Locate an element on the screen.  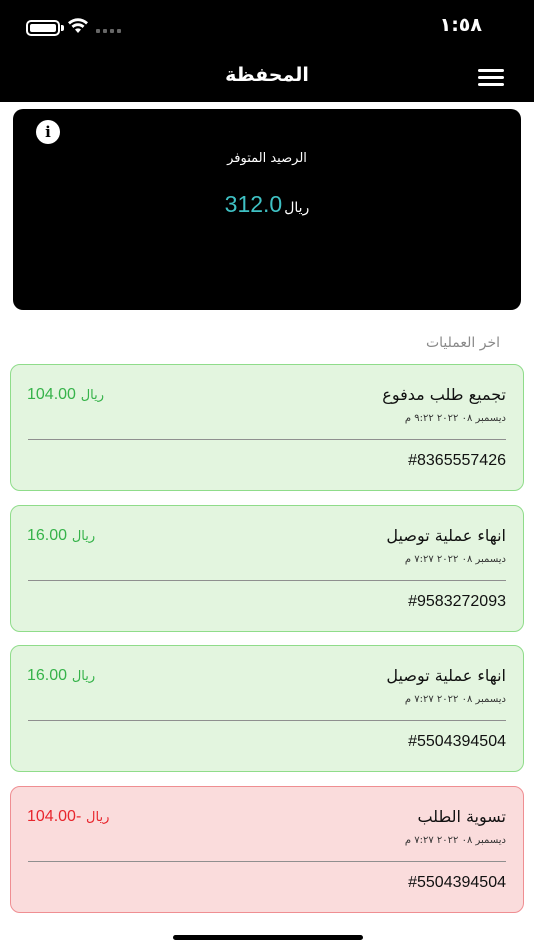
balance-label: الرصيد المتوفر is located at coordinates (267, 158).